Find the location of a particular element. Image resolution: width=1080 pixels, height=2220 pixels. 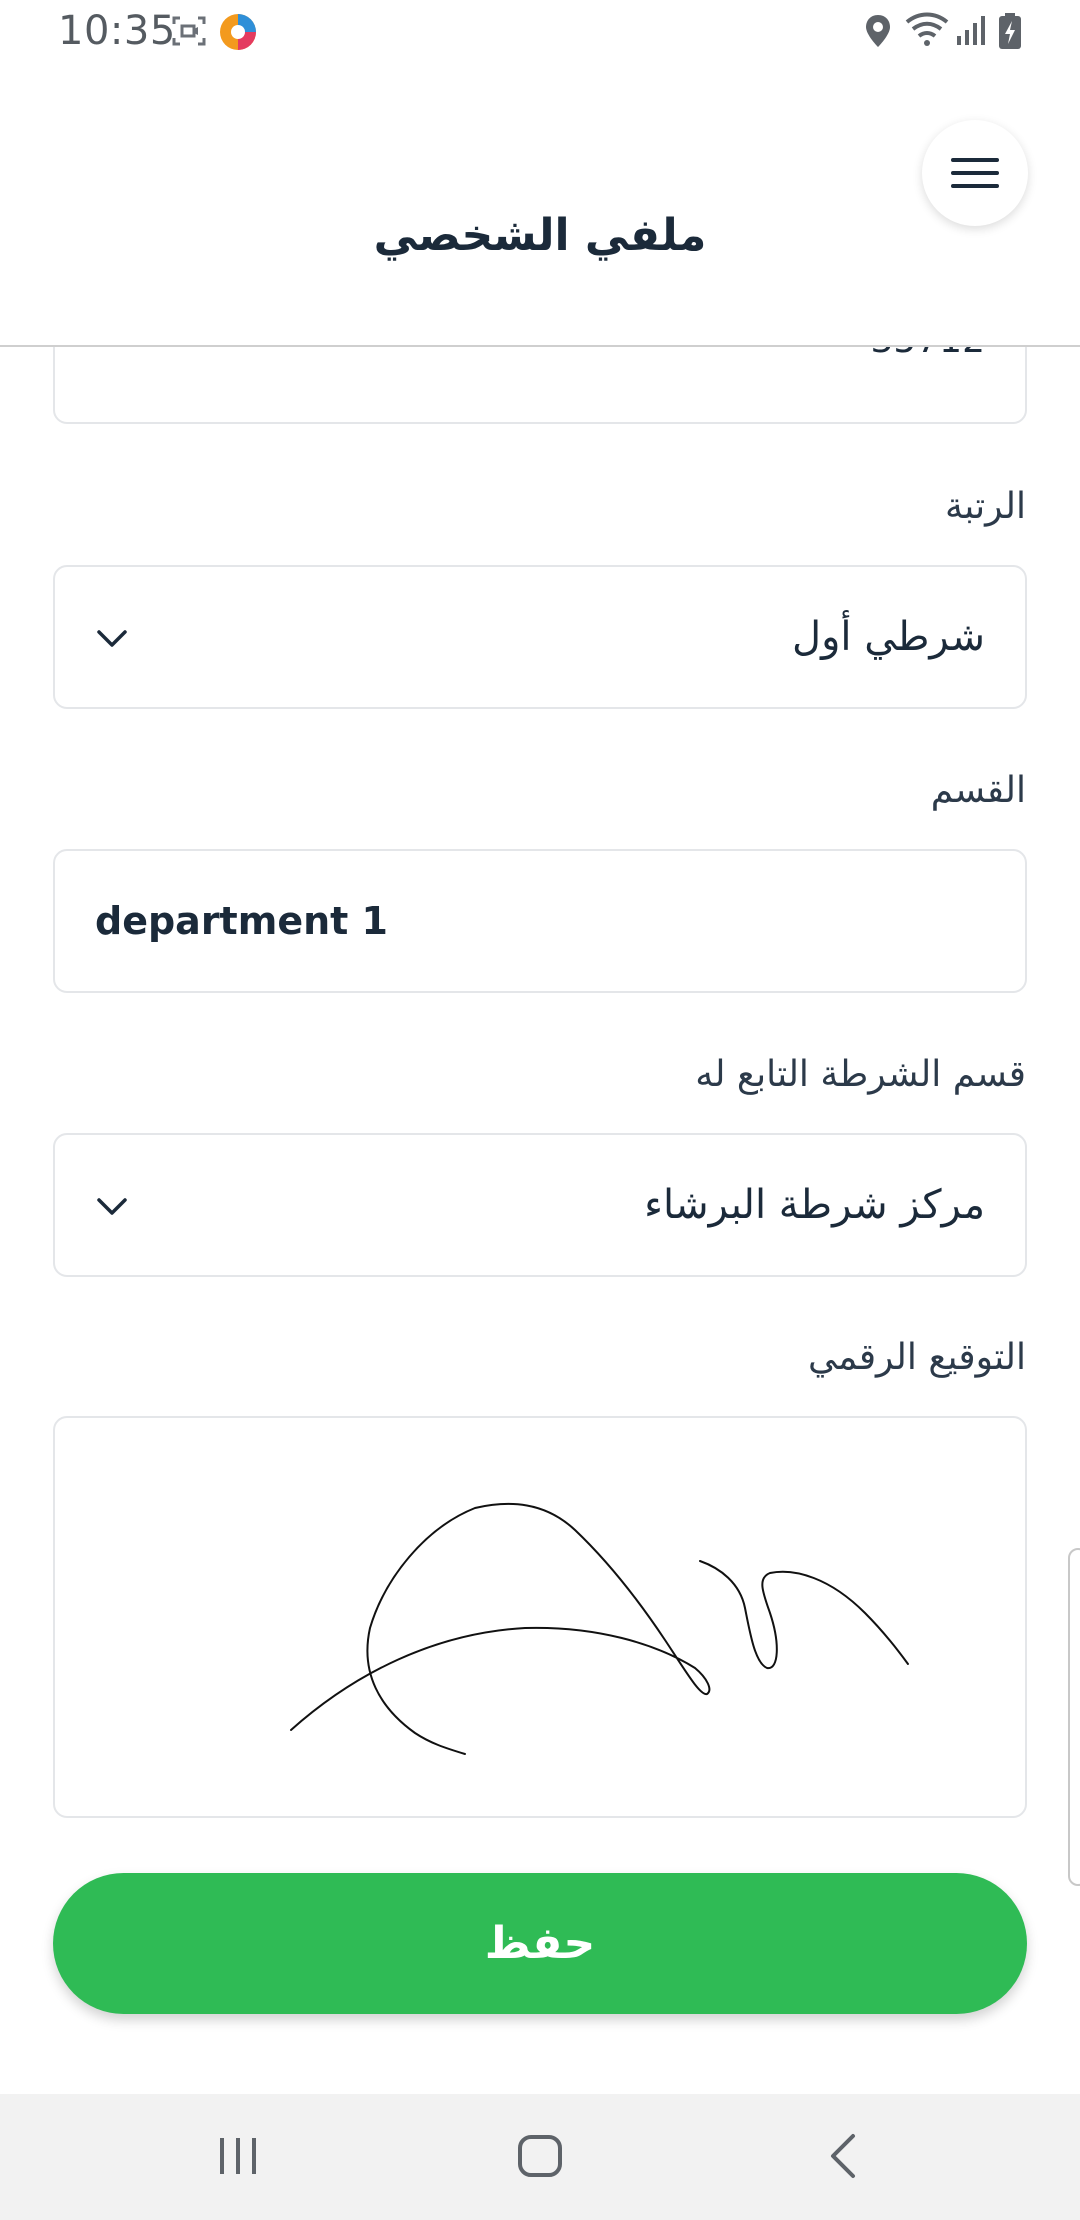

department-label: القسم is located at coordinates (978, 790).